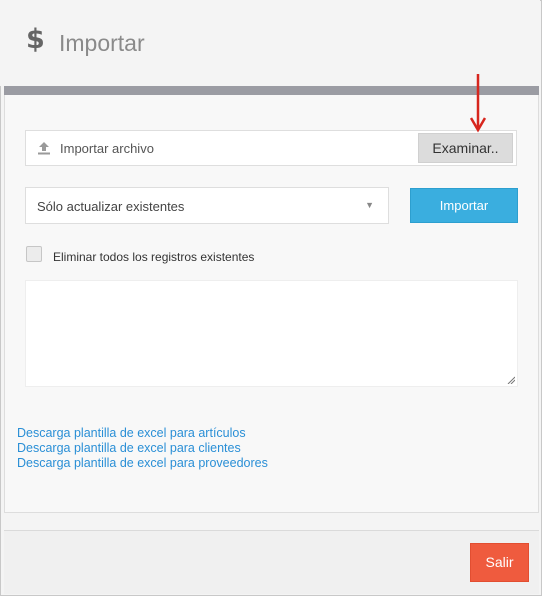 The height and width of the screenshot is (596, 542). I want to click on file-upload-field: Importar archivo Examinar.., so click(271, 148).